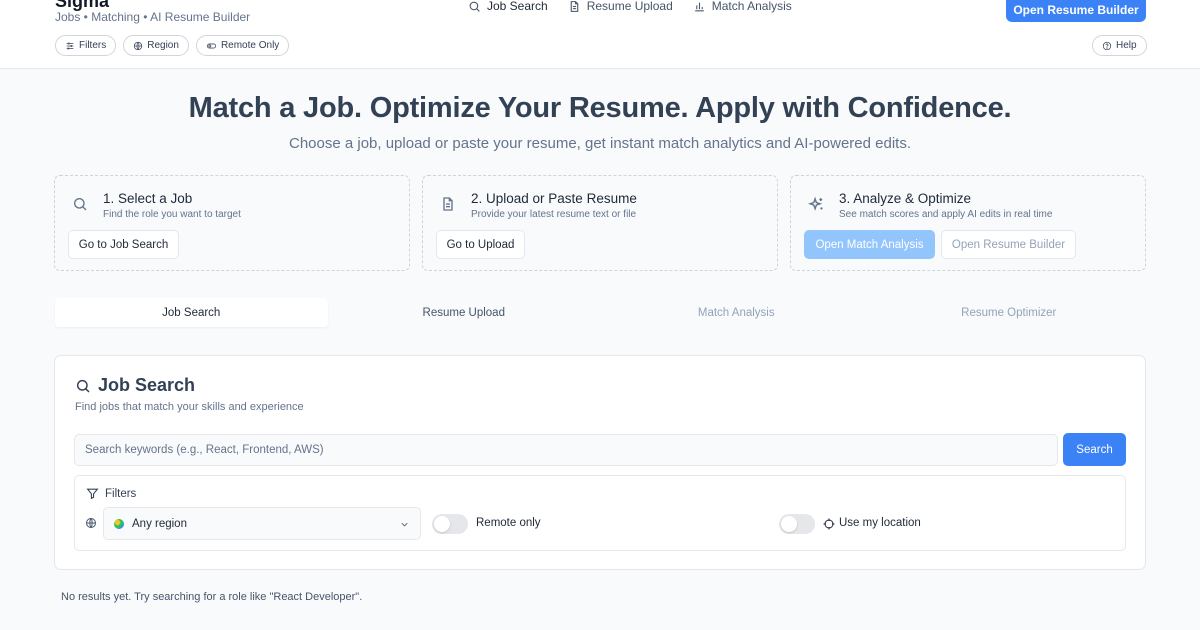  What do you see at coordinates (93, 45) in the screenshot?
I see `chip-label: Filters` at bounding box center [93, 45].